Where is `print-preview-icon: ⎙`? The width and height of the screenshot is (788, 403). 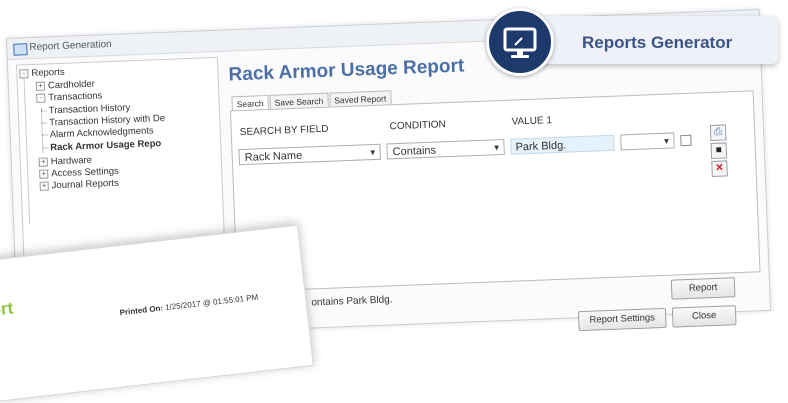 print-preview-icon: ⎙ is located at coordinates (718, 133).